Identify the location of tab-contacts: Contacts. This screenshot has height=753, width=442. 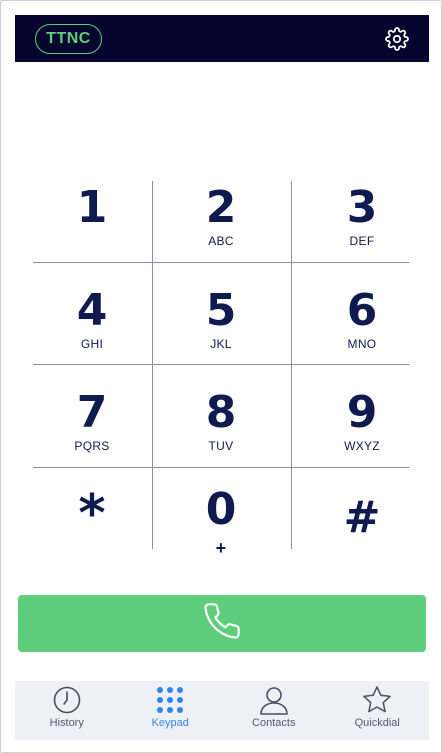
(274, 710).